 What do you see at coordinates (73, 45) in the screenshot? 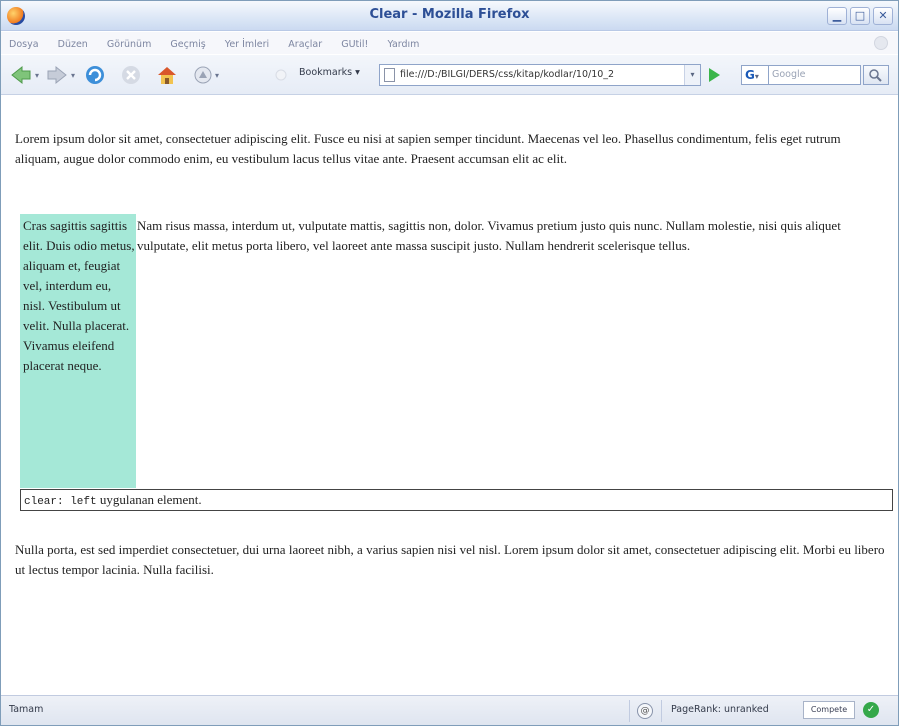
I see `menu-edit: Düzen` at bounding box center [73, 45].